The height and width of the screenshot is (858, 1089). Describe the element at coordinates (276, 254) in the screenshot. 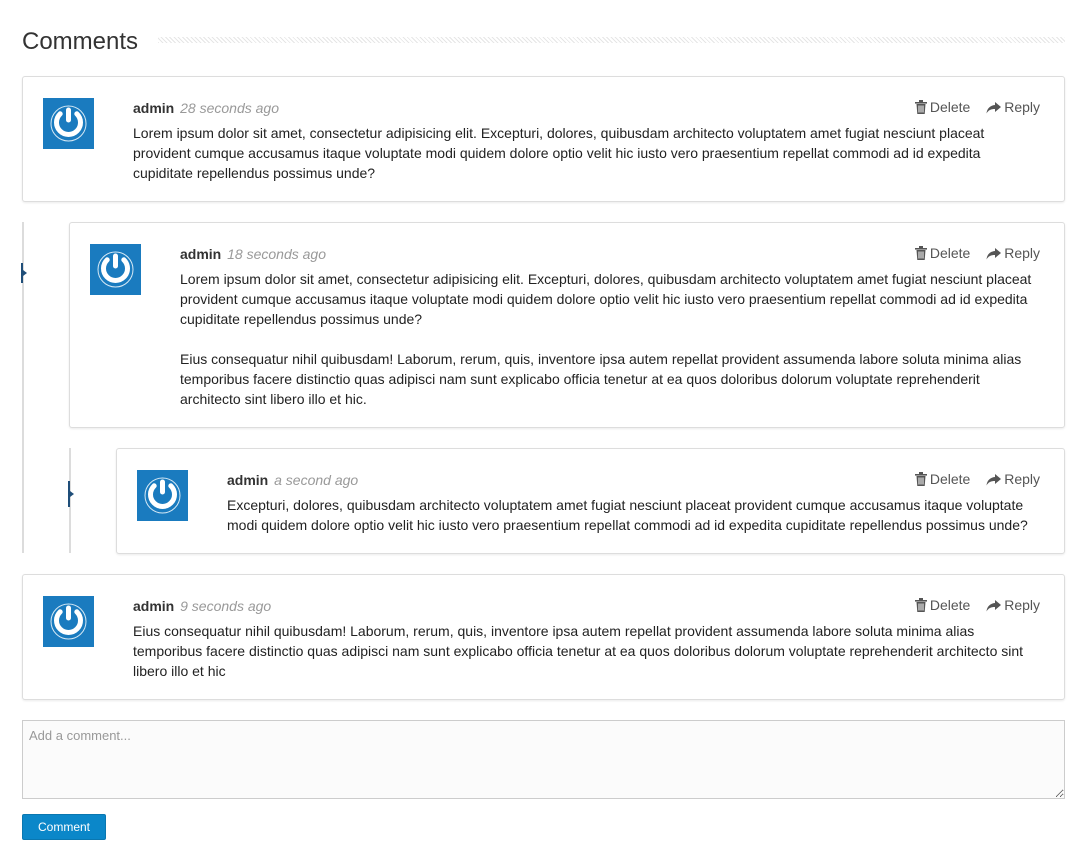

I see `comment-timestamp: 18 seconds ago` at that location.